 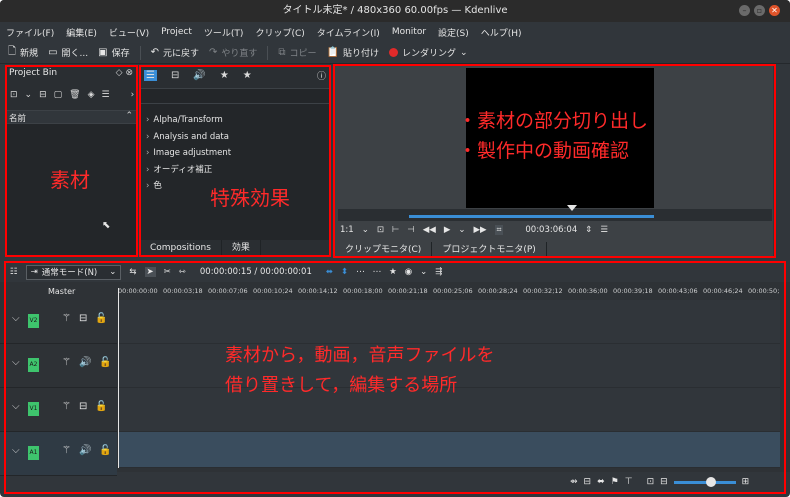 What do you see at coordinates (74, 95) in the screenshot?
I see `trash-icon: 🗑` at bounding box center [74, 95].